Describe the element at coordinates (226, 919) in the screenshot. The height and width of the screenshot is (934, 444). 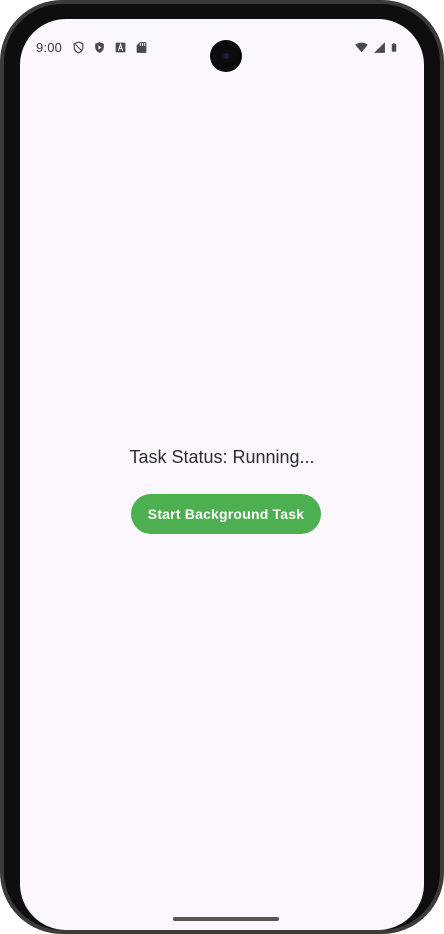
I see `gesture-nav-handle` at that location.